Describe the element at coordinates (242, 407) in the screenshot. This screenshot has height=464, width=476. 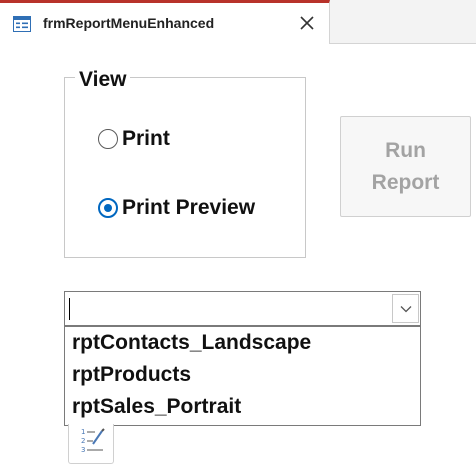
I see `list-item: rptSales_Portrait` at that location.